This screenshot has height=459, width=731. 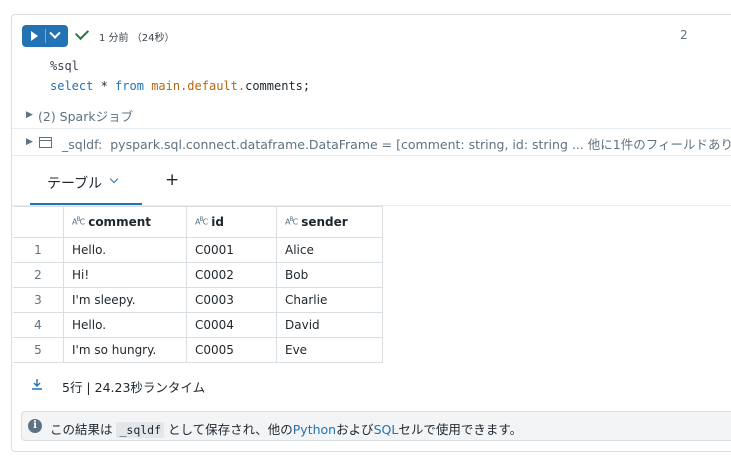 I want to click on cell-number: 2, so click(x=684, y=35).